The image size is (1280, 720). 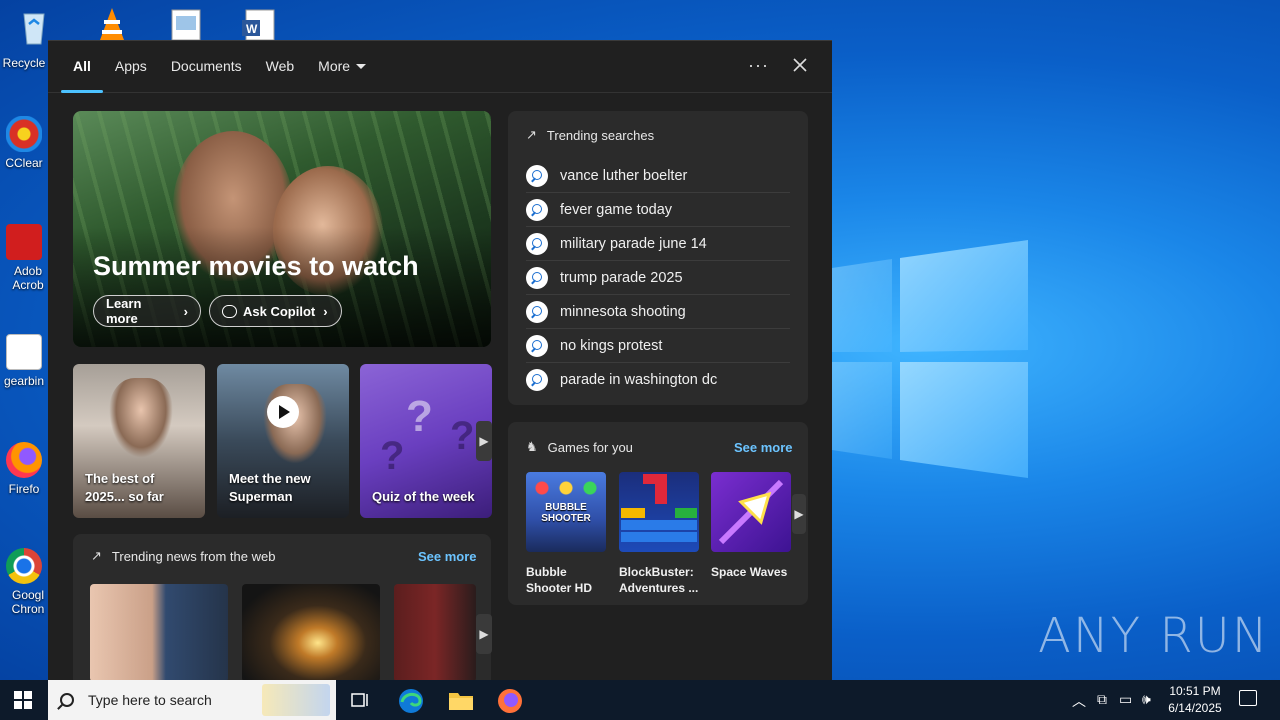 I want to click on ask-copilot-button: Ask Copilot ›, so click(x=275, y=311).